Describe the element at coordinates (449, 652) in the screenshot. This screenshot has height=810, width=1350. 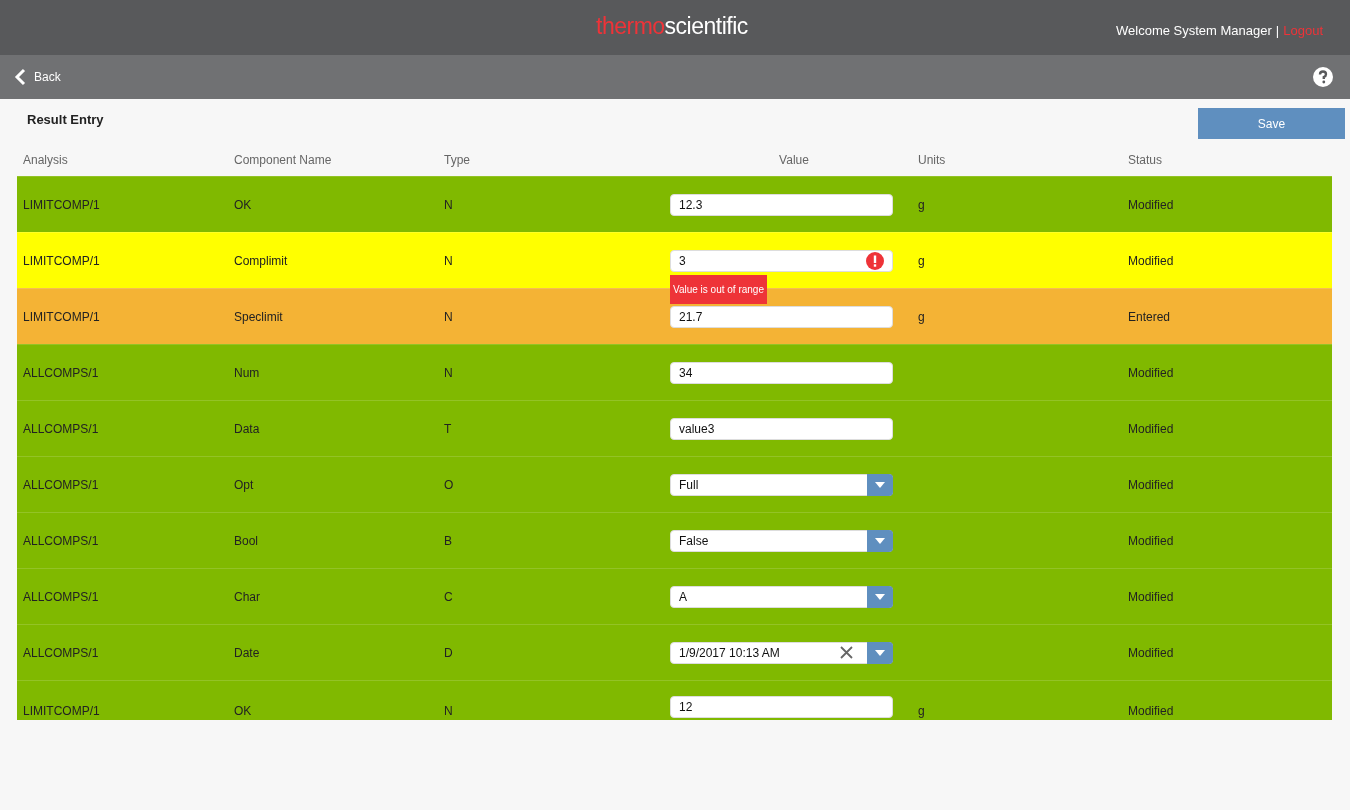
I see `table-cell-text: D` at that location.